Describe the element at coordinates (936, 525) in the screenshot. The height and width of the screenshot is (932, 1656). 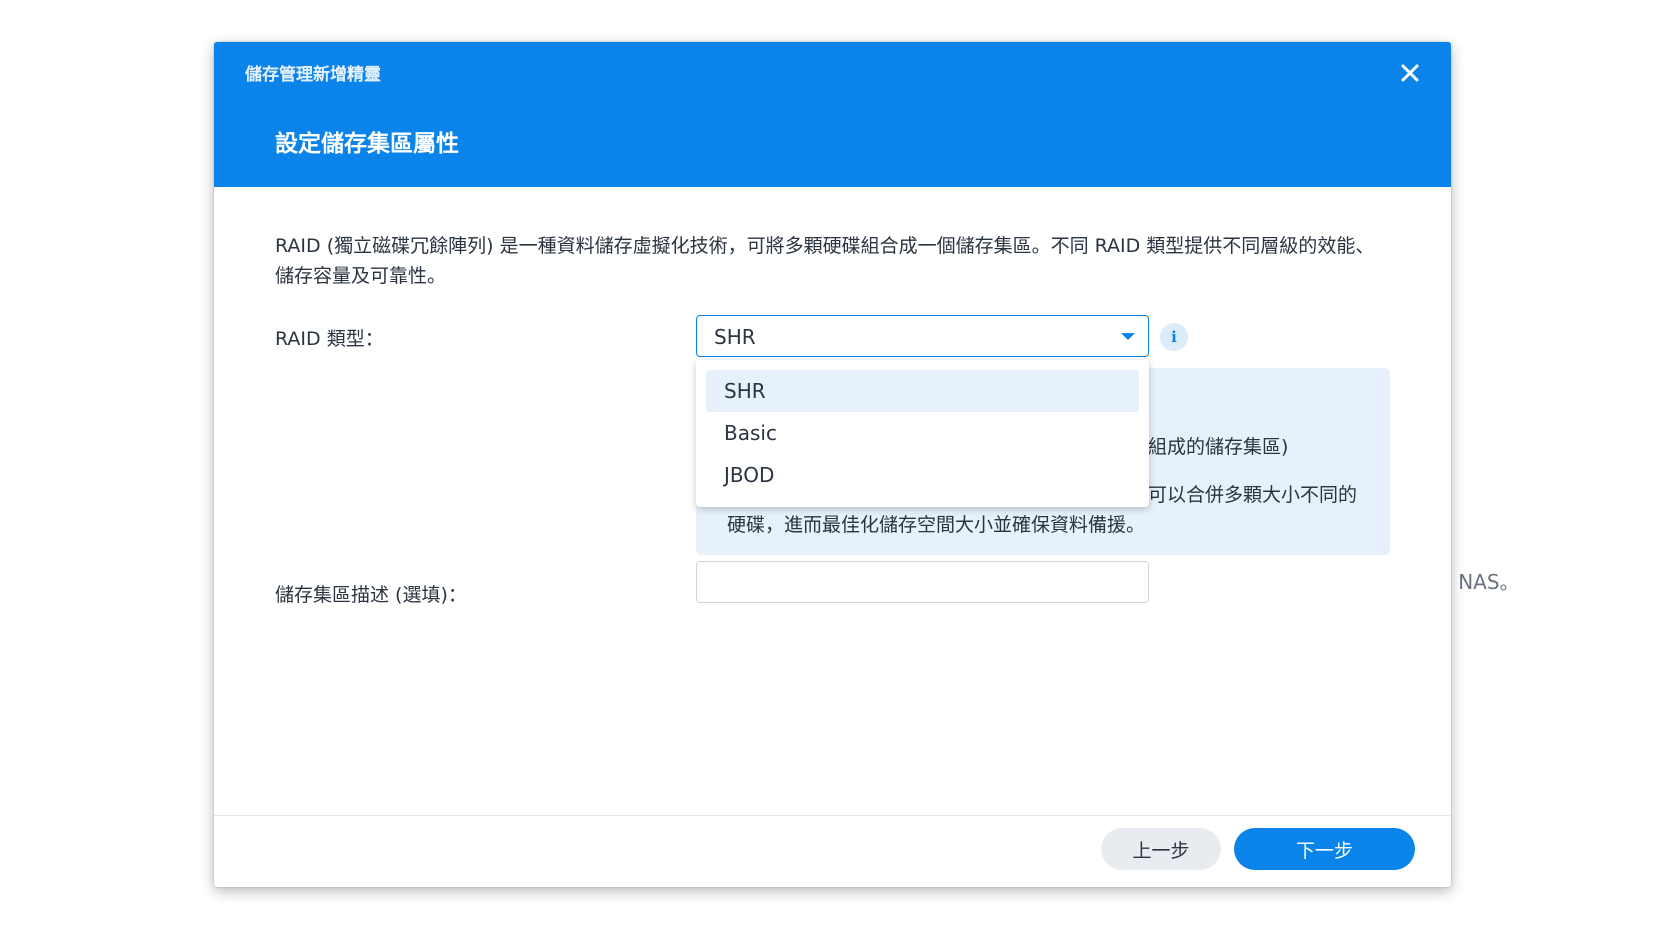
I see `info-text-line-3: 硬碟，進而最佳化儲存空間大小並確保資料備援。` at that location.